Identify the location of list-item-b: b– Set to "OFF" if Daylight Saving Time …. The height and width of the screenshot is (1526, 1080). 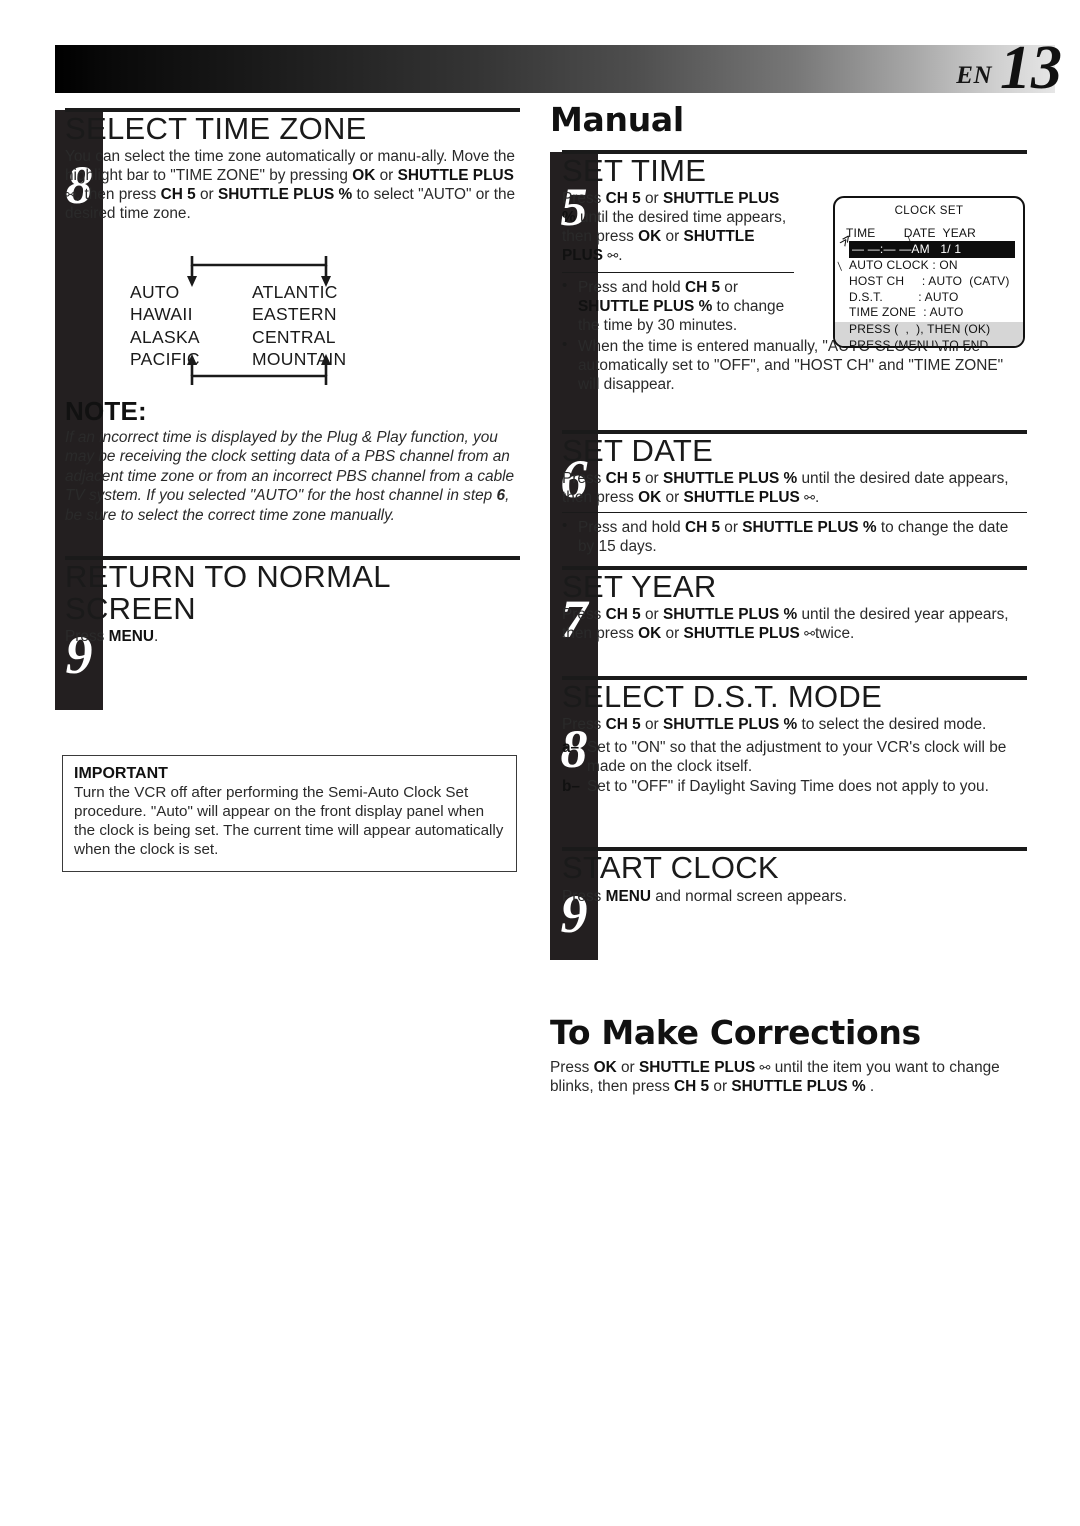
(794, 786).